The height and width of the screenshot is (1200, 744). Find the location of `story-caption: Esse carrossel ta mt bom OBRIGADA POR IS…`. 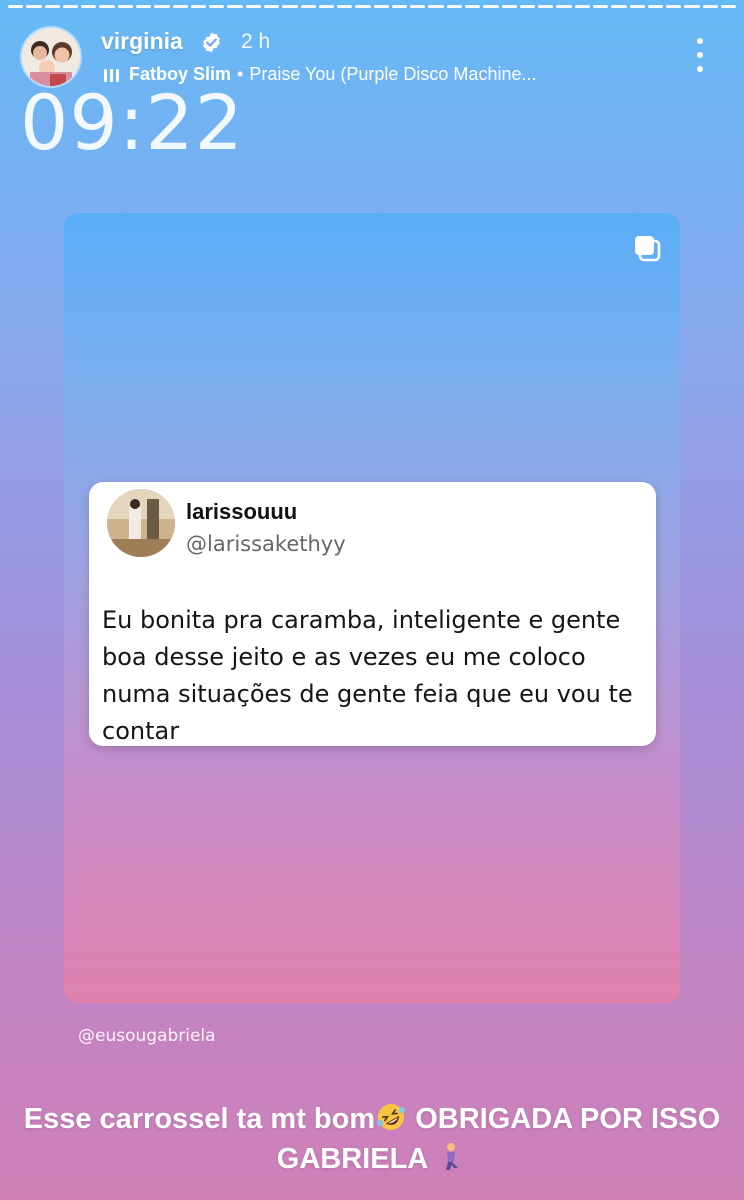

story-caption: Esse carrossel ta mt bom OBRIGADA POR IS… is located at coordinates (372, 1139).